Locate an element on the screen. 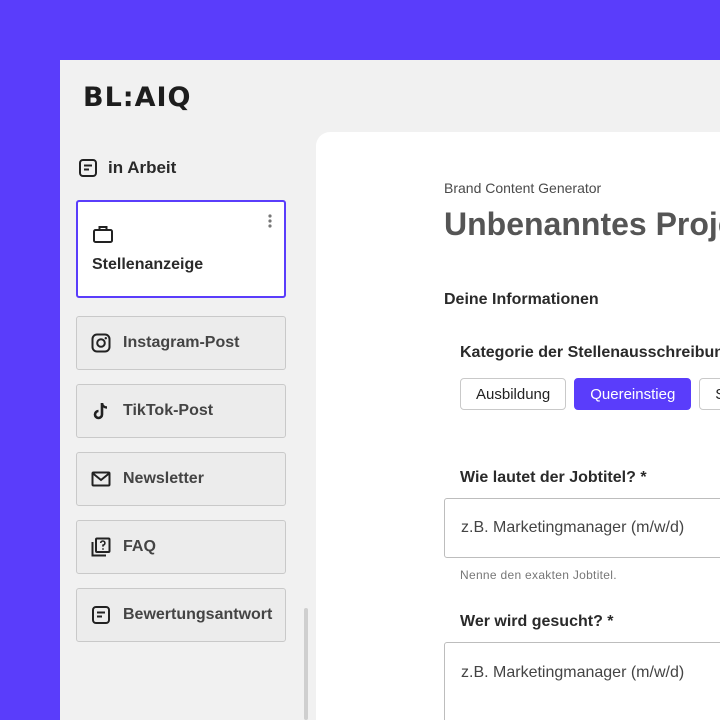 The height and width of the screenshot is (720, 720). chip-quereinstieg: Quereinstieg is located at coordinates (633, 394).